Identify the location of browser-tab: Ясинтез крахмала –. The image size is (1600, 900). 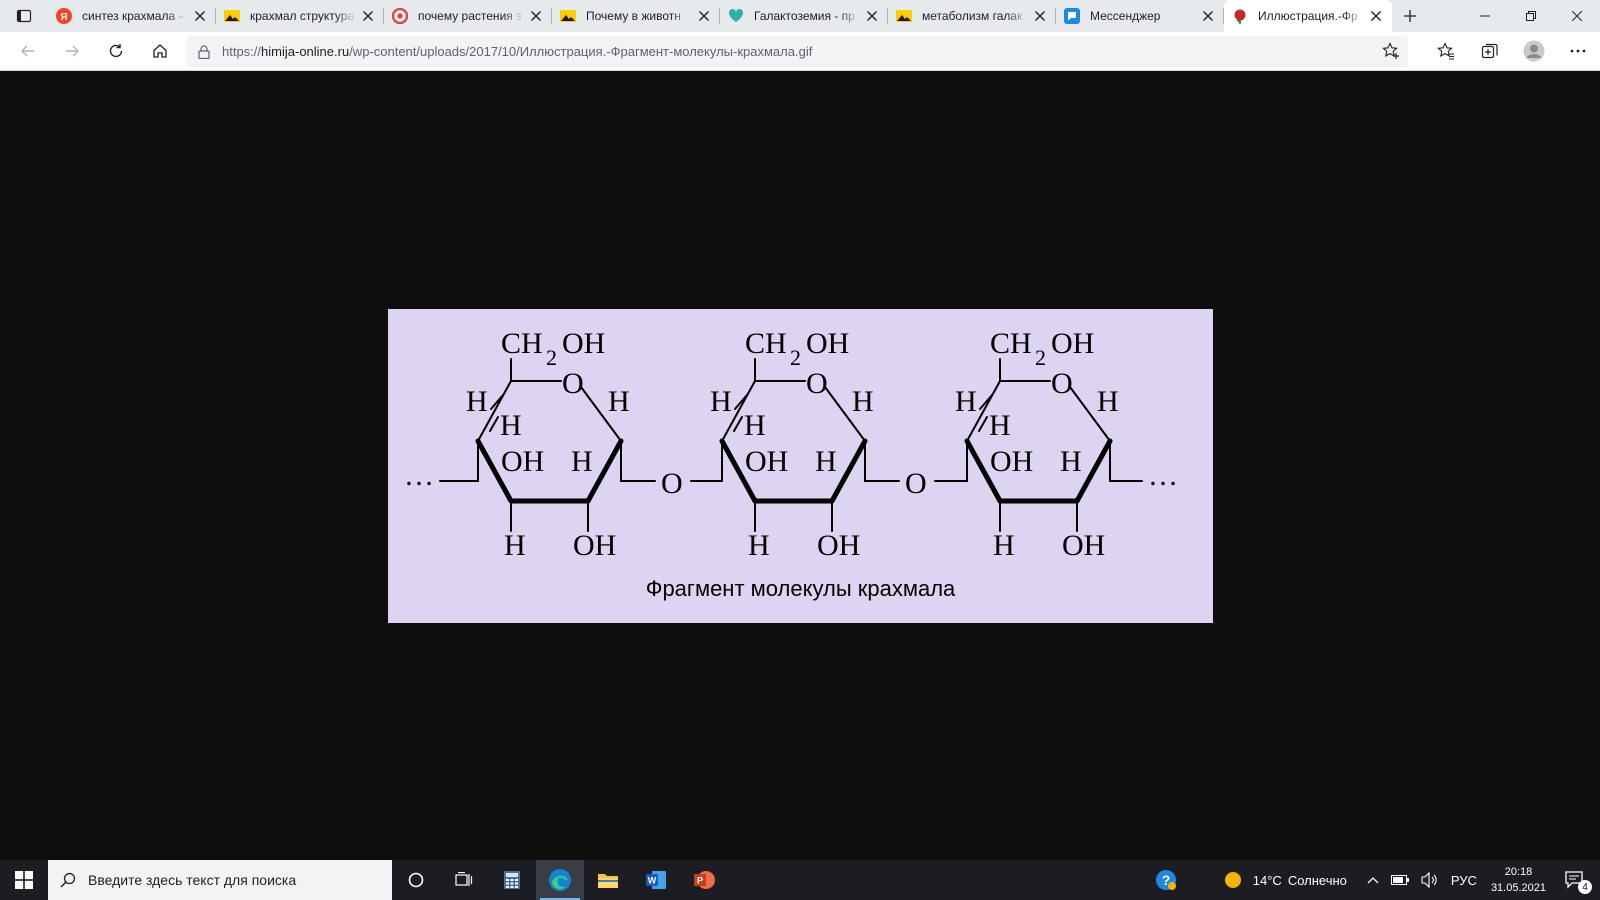
(132, 16).